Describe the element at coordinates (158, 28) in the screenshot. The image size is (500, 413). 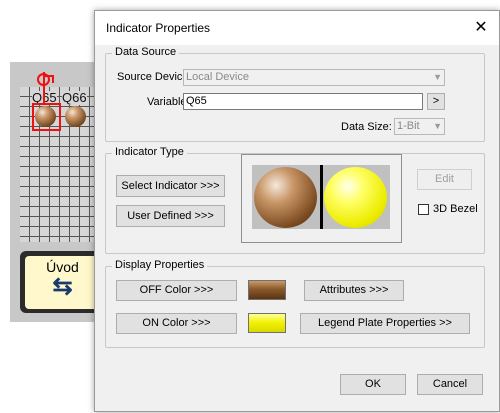
I see `dialog-title: Indicator Properties` at that location.